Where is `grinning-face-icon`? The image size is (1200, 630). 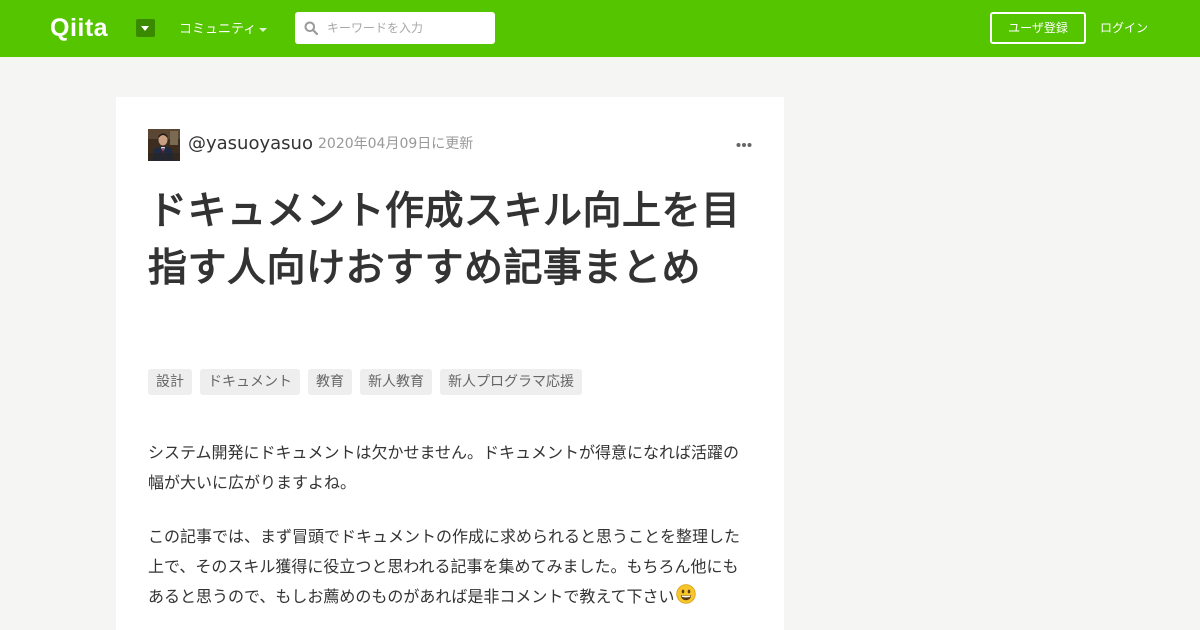 grinning-face-icon is located at coordinates (685, 594).